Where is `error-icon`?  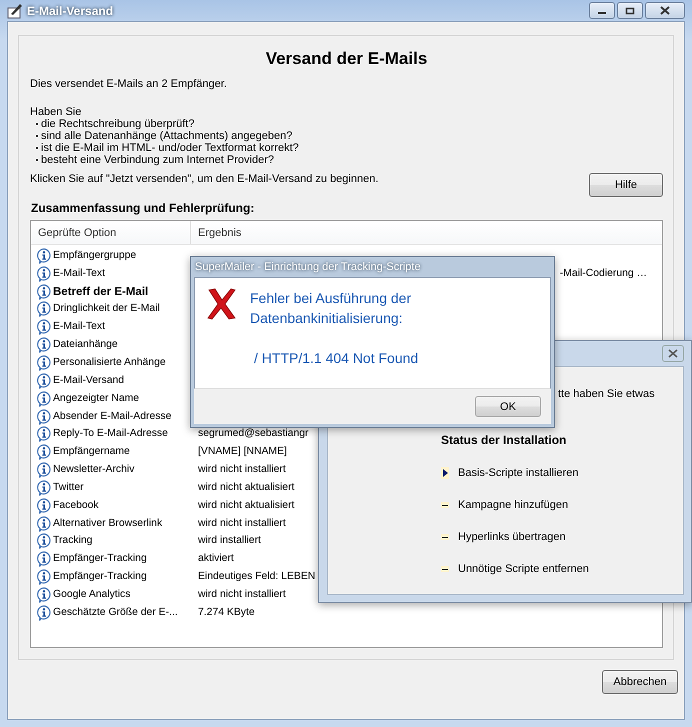
error-icon is located at coordinates (221, 304).